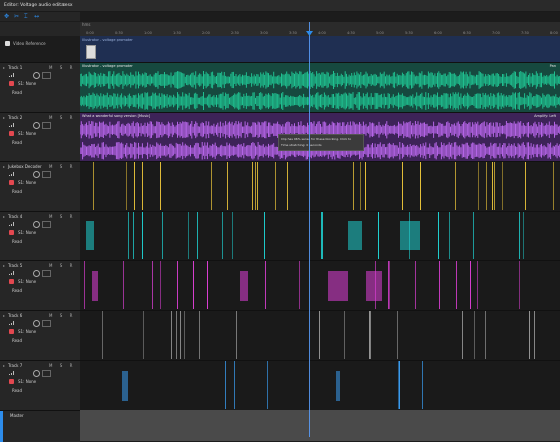 The image size is (560, 442). I want to click on track-header: ▸ Track 5 M S R S1: None Read, so click(40, 285).